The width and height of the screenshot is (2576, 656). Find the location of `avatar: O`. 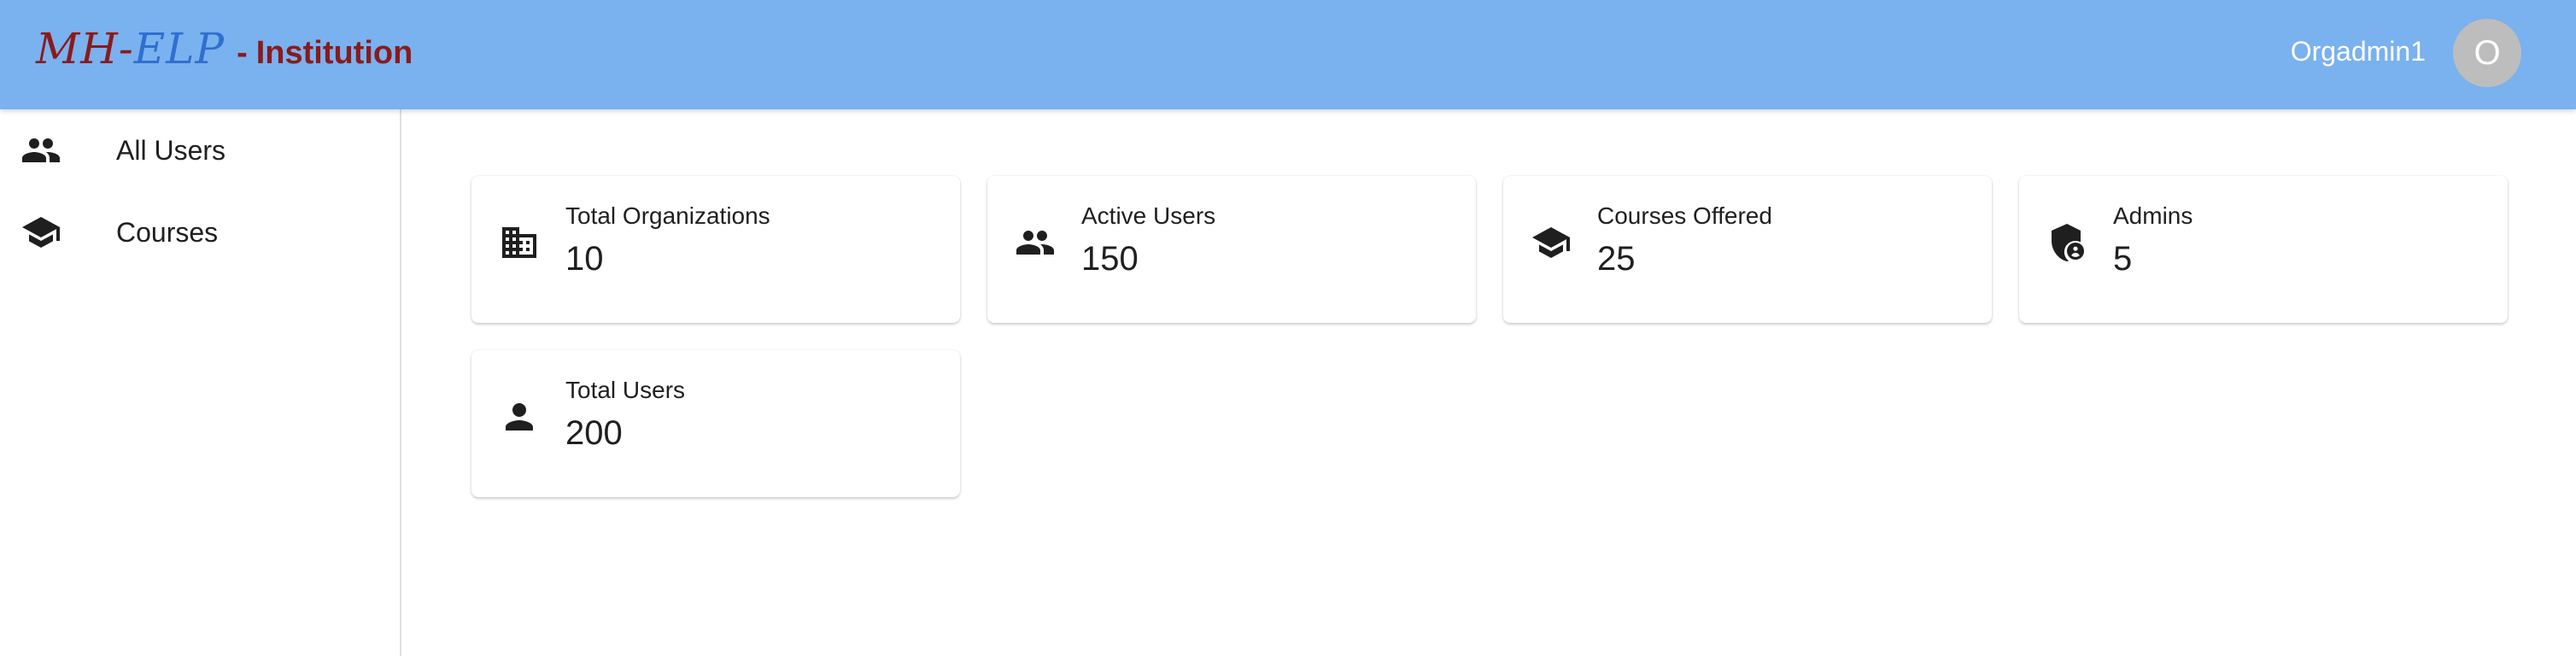

avatar: O is located at coordinates (2487, 53).